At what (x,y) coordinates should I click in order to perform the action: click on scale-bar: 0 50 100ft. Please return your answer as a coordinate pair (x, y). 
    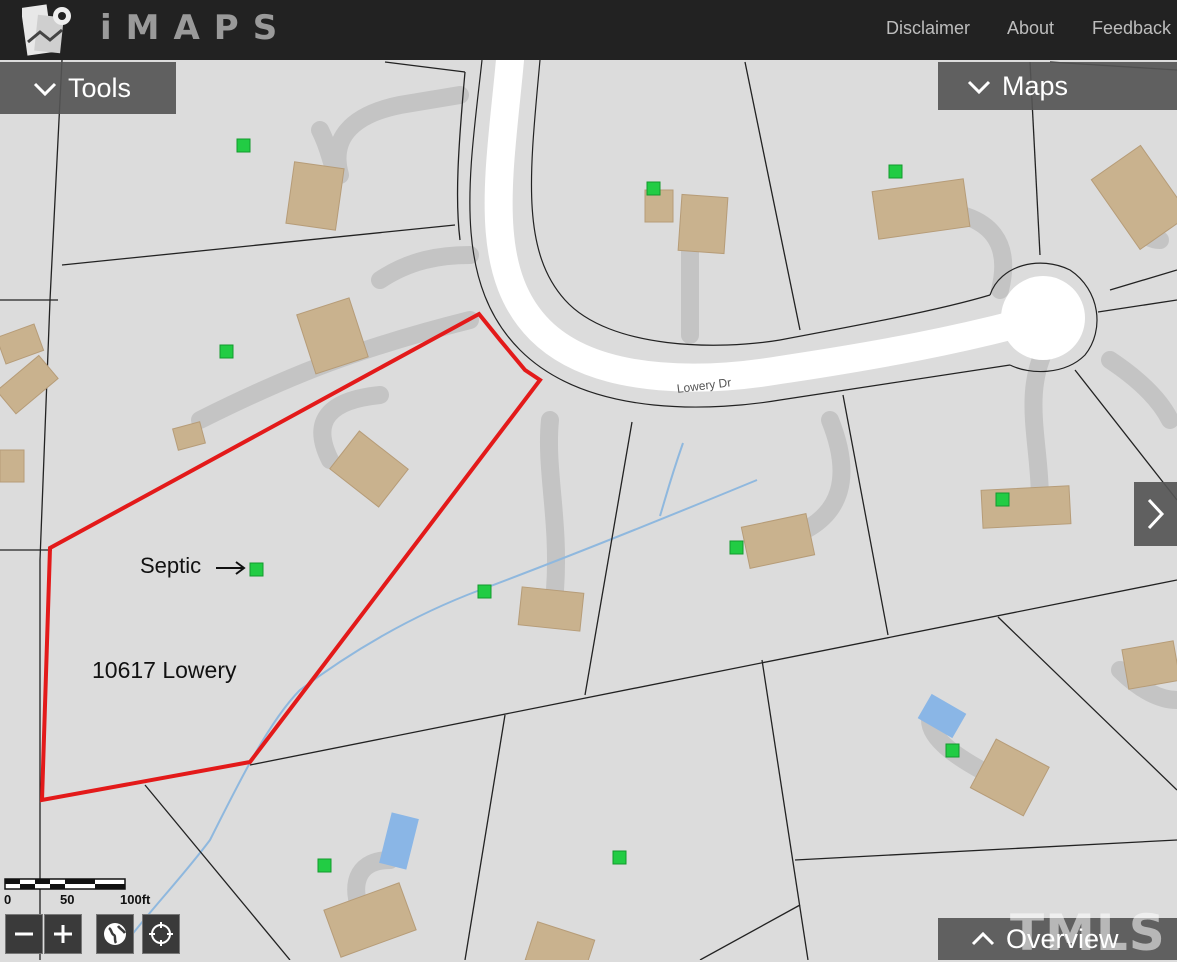
    Looking at the image, I should click on (84, 893).